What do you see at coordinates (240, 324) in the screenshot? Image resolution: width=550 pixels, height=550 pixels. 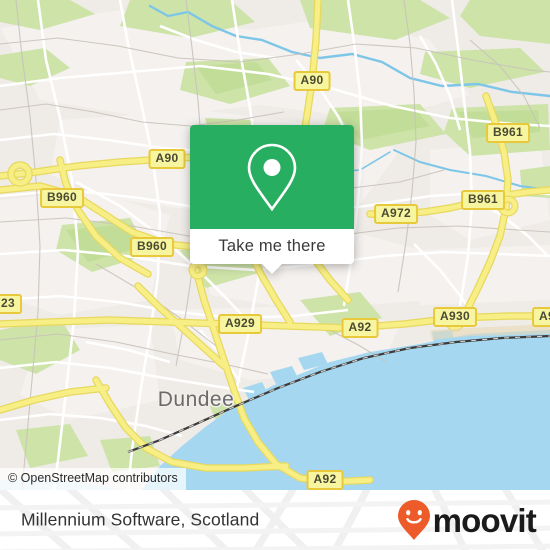 I see `road-shield-a929: A929` at bounding box center [240, 324].